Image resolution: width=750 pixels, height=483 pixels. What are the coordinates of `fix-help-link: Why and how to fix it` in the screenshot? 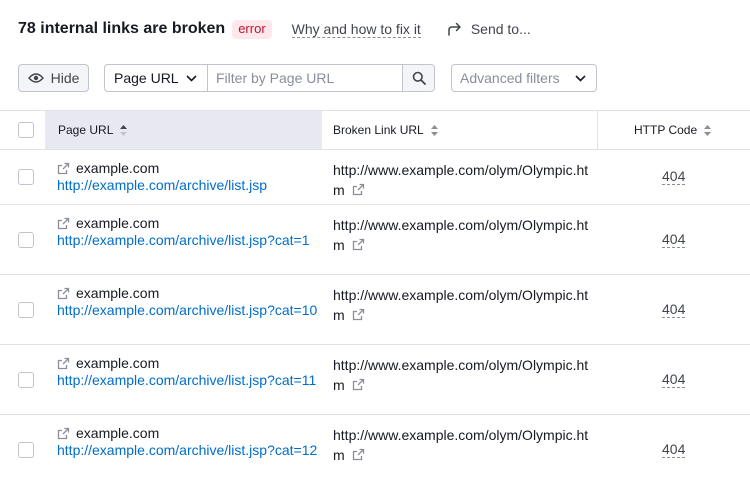 It's located at (356, 29).